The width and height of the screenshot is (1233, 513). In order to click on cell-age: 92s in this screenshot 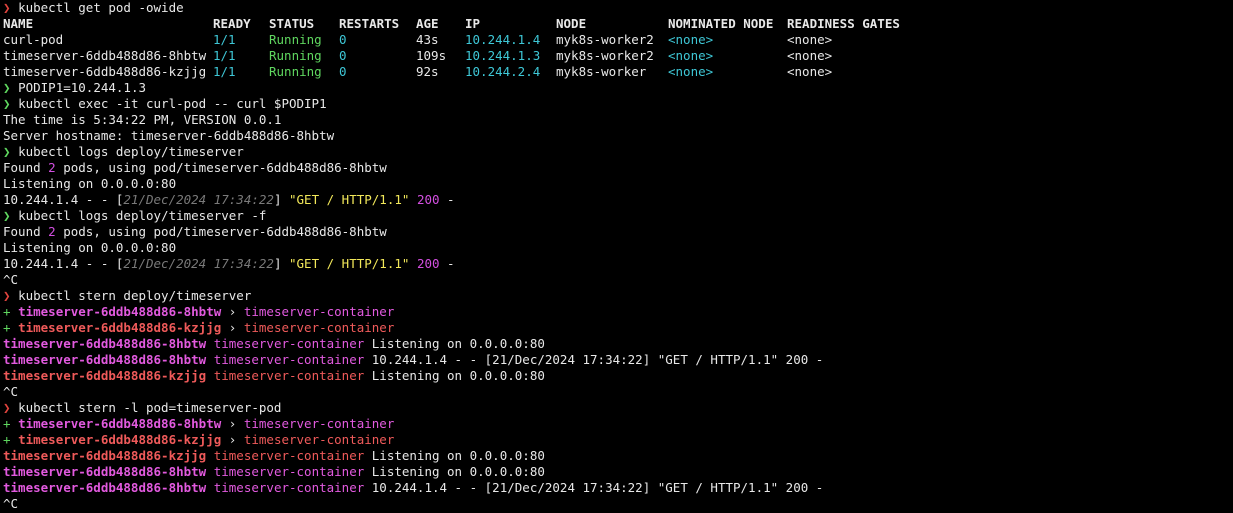, I will do `click(427, 71)`.